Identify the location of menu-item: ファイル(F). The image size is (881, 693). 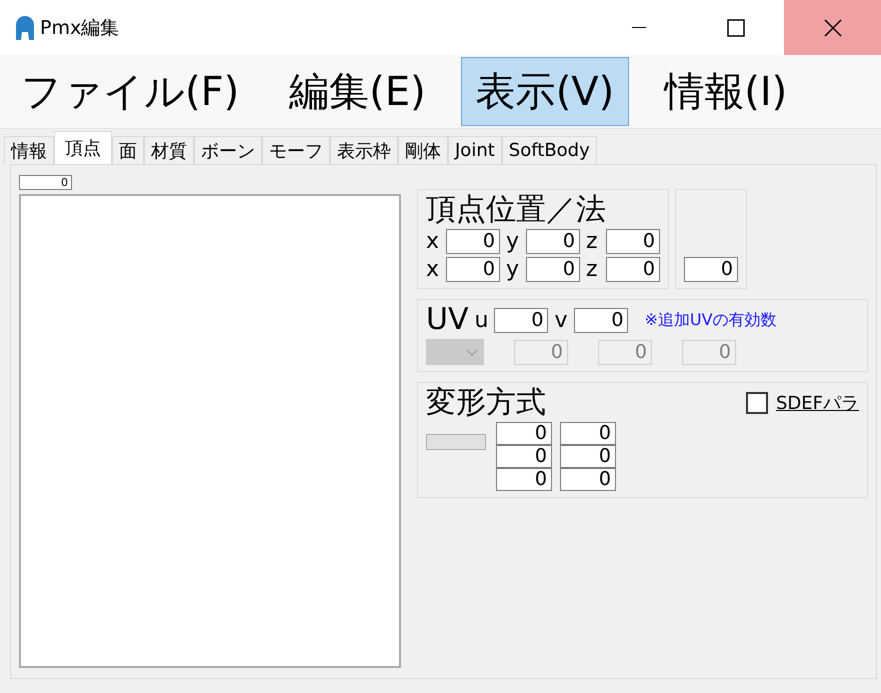
(130, 91).